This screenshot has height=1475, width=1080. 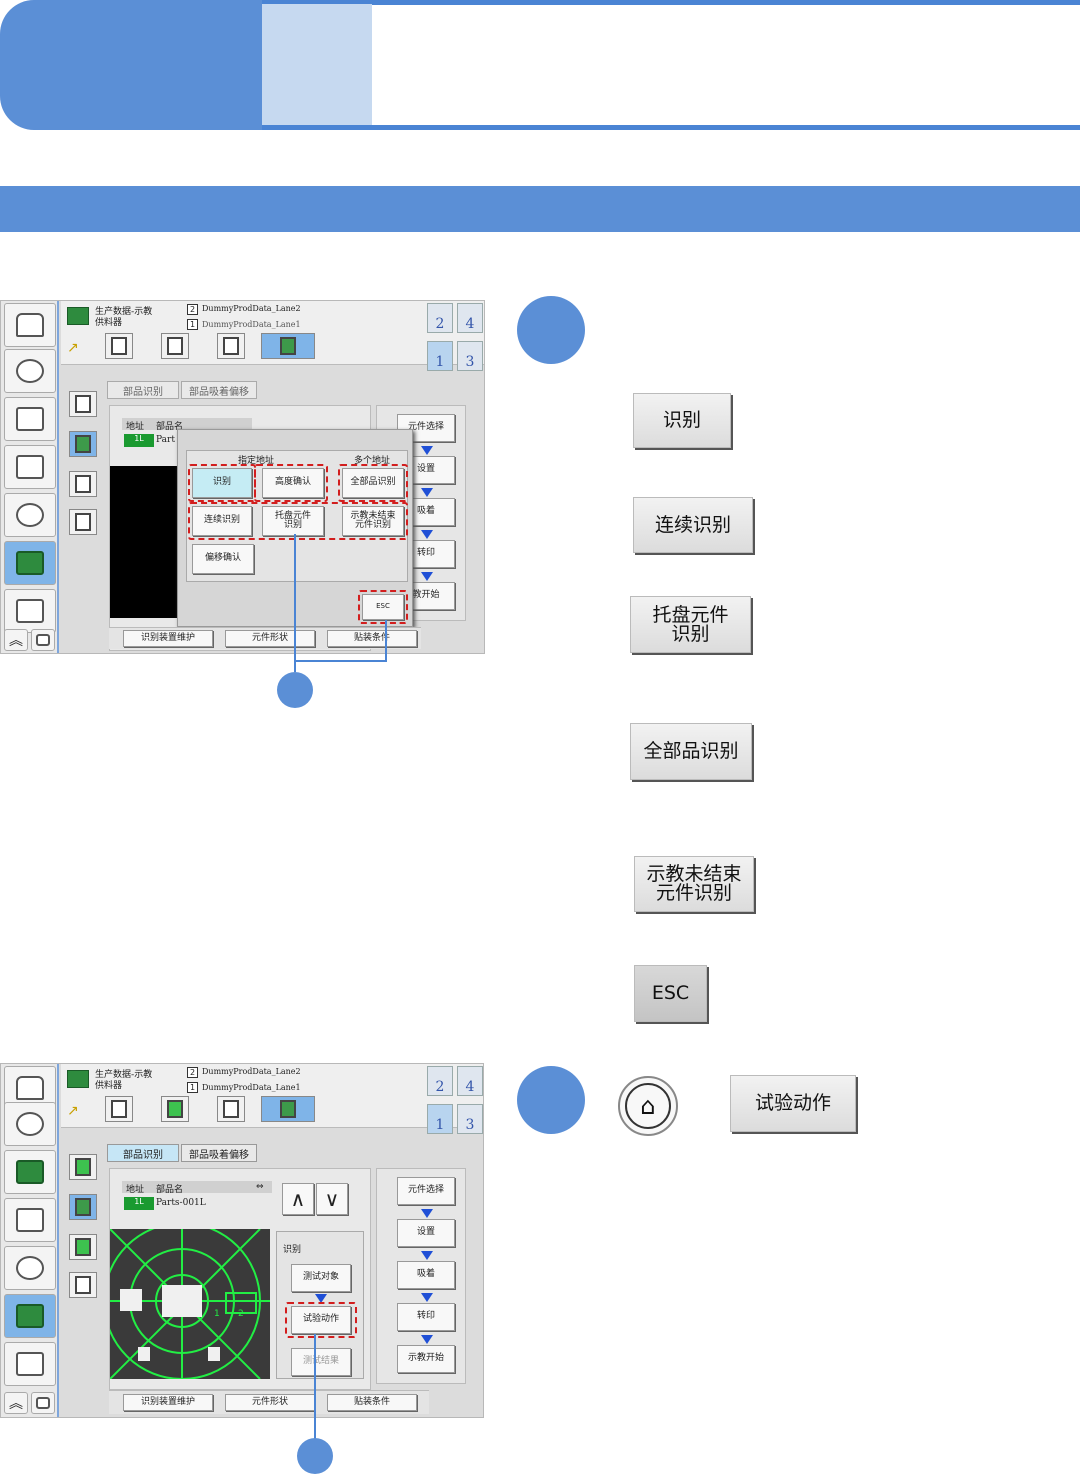 I want to click on step2-test-action-button: 试验动作, so click(x=793, y=1103).